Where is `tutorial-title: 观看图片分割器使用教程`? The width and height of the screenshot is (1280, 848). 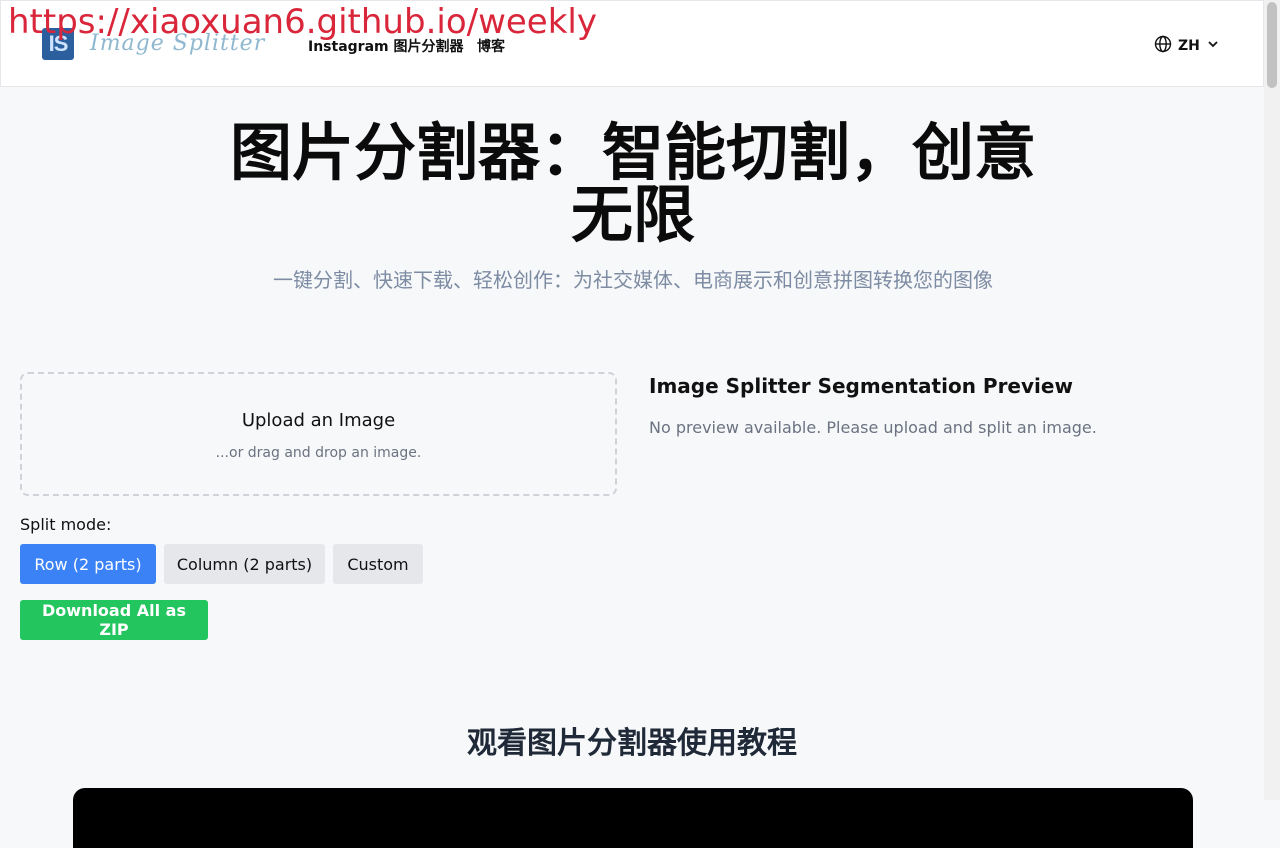
tutorial-title: 观看图片分割器使用教程 is located at coordinates (632, 743).